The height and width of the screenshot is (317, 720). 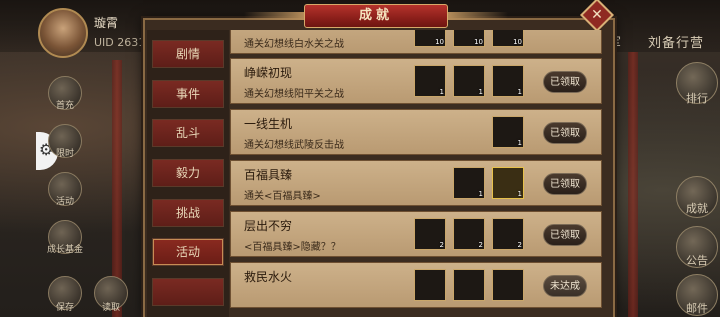 I want to click on activity-label: 活动, so click(x=64, y=202).